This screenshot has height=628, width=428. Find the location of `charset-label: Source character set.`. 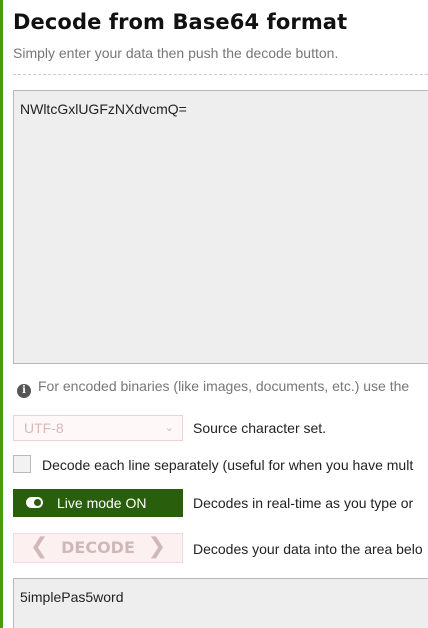

charset-label: Source character set. is located at coordinates (260, 428).